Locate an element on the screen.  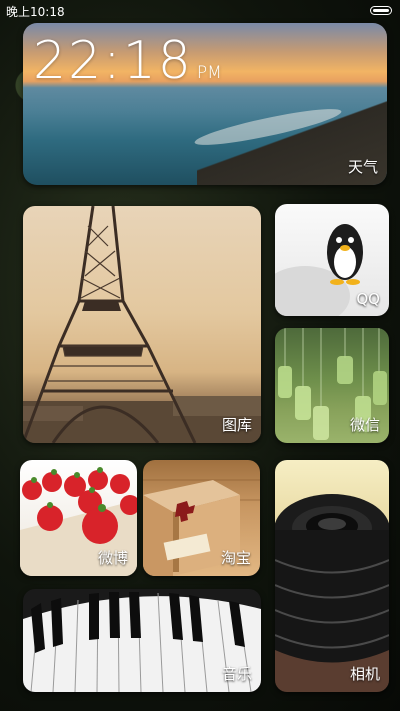
clock-time: 22:18 is located at coordinates (113, 61).